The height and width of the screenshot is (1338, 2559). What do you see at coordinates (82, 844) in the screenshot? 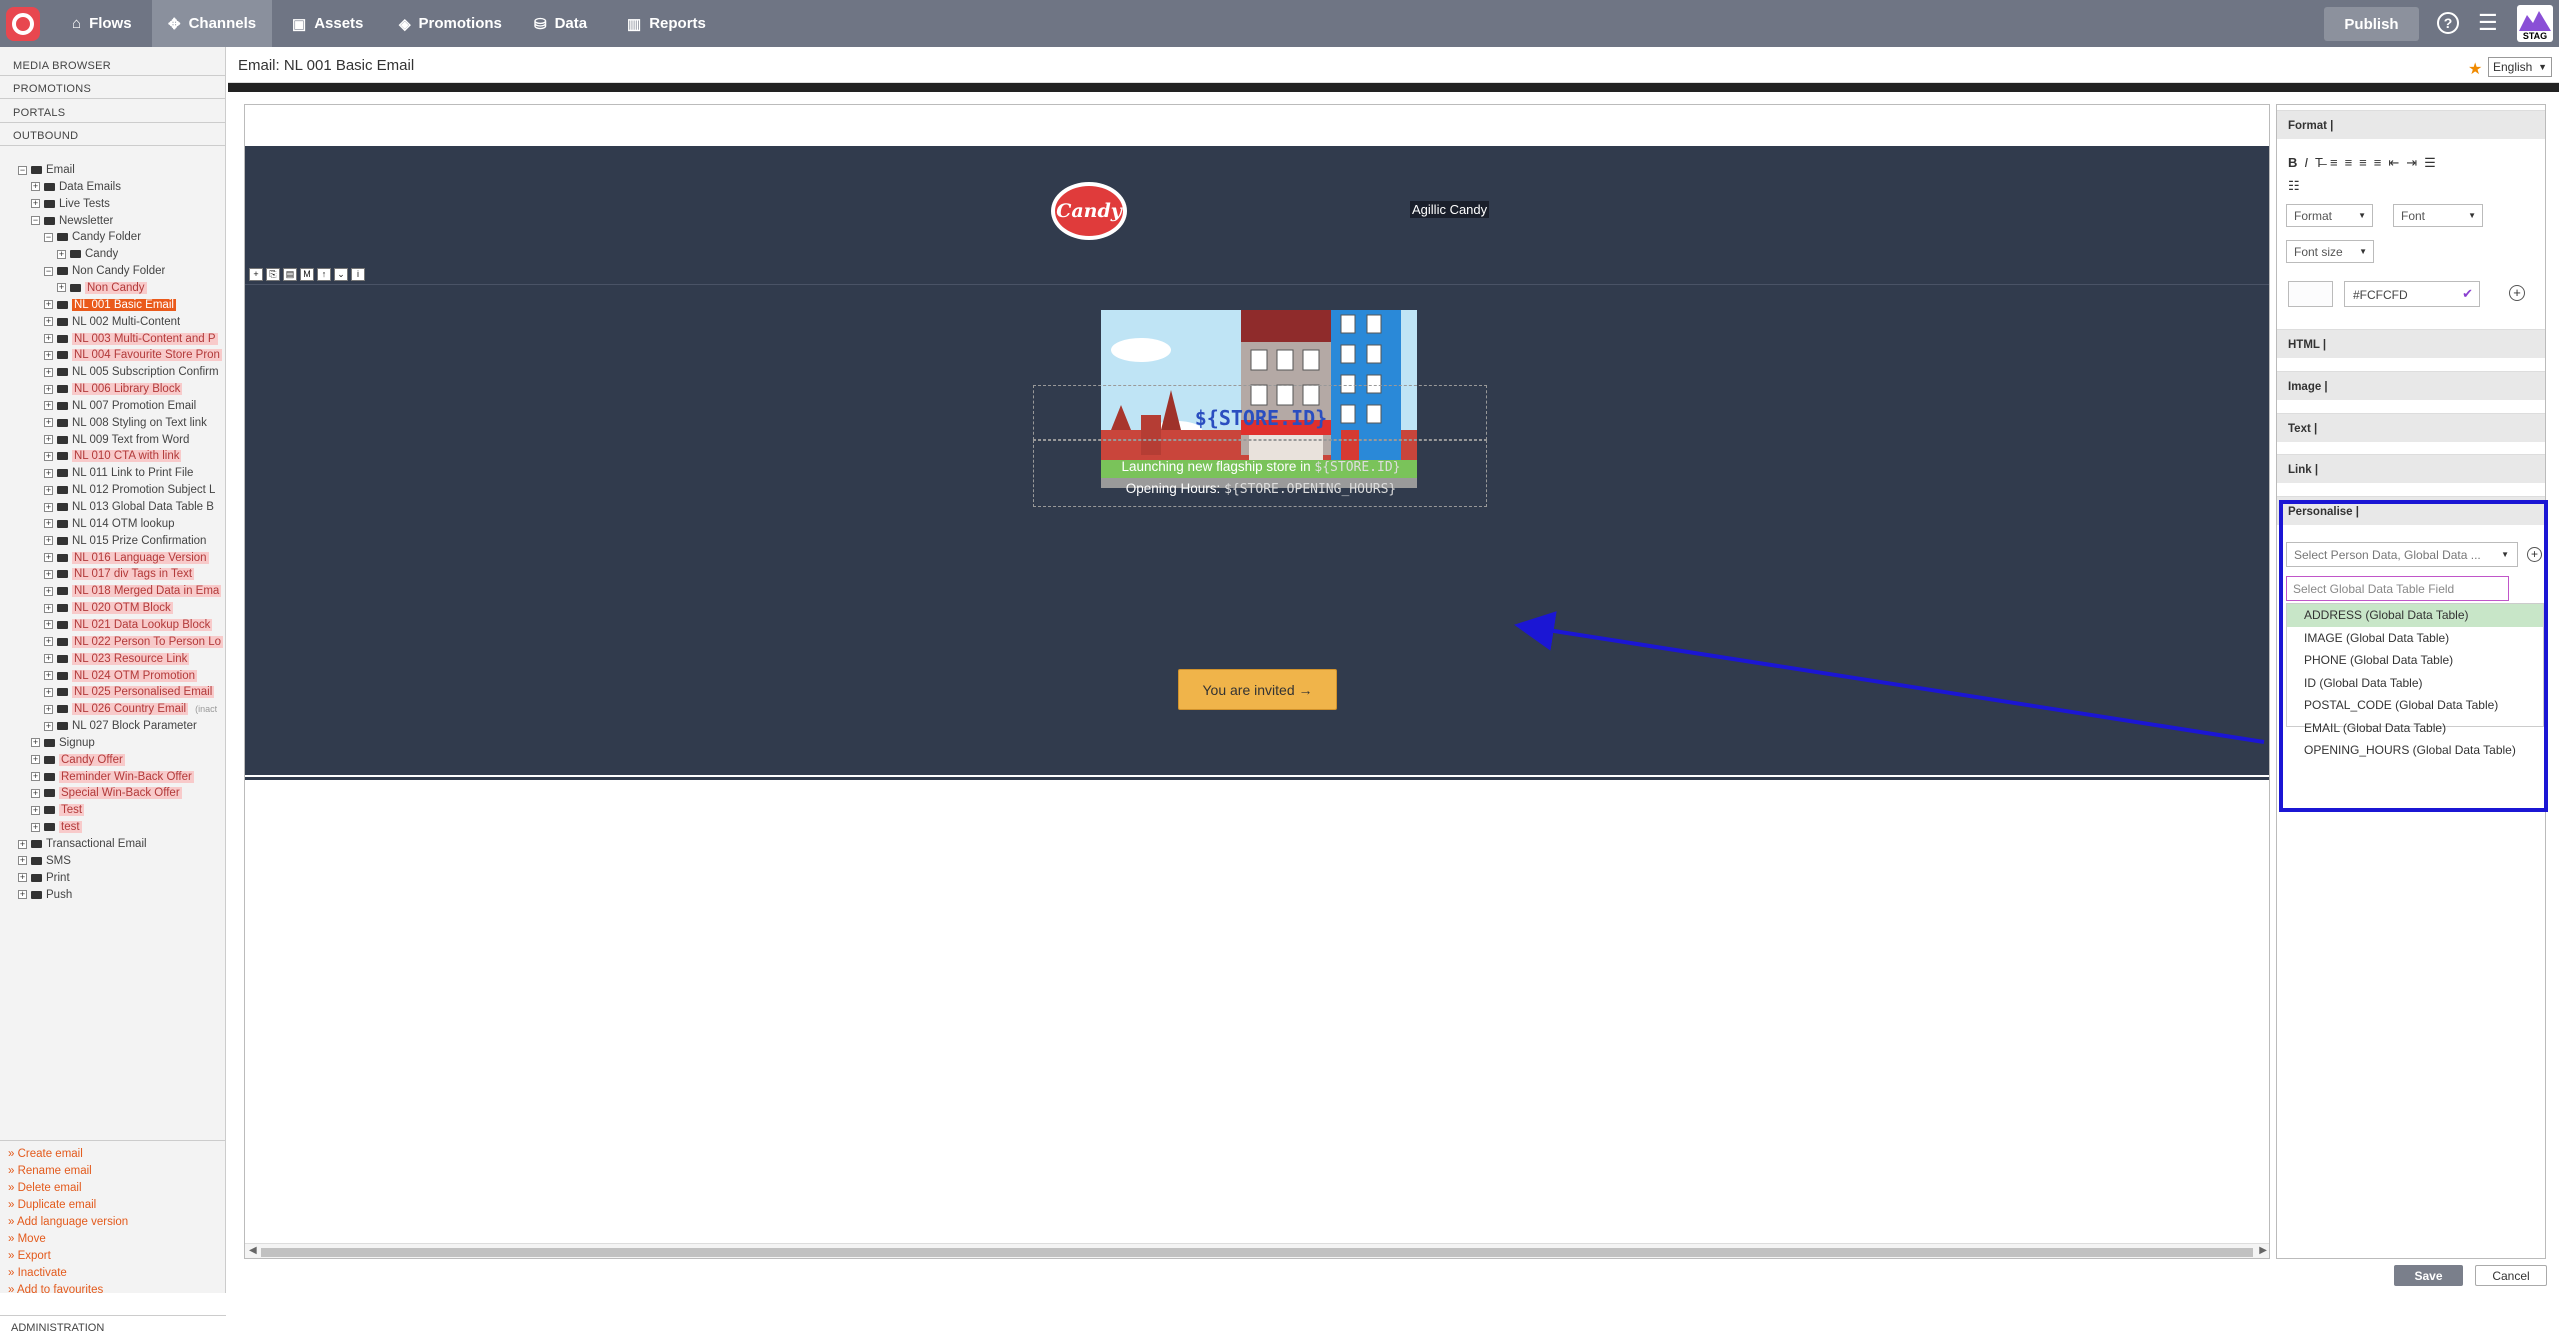
I see `tree-item: + Transactional Email` at bounding box center [82, 844].